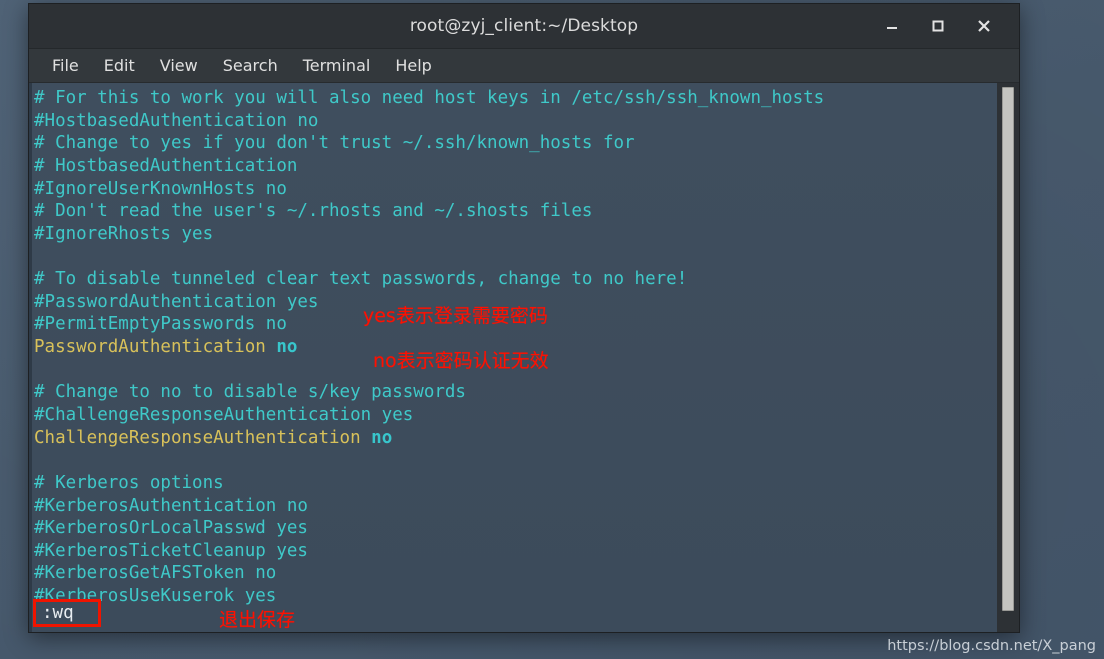 The image size is (1104, 659). What do you see at coordinates (461, 361) in the screenshot?
I see `annotation-no-note: no表示密码认证无效` at bounding box center [461, 361].